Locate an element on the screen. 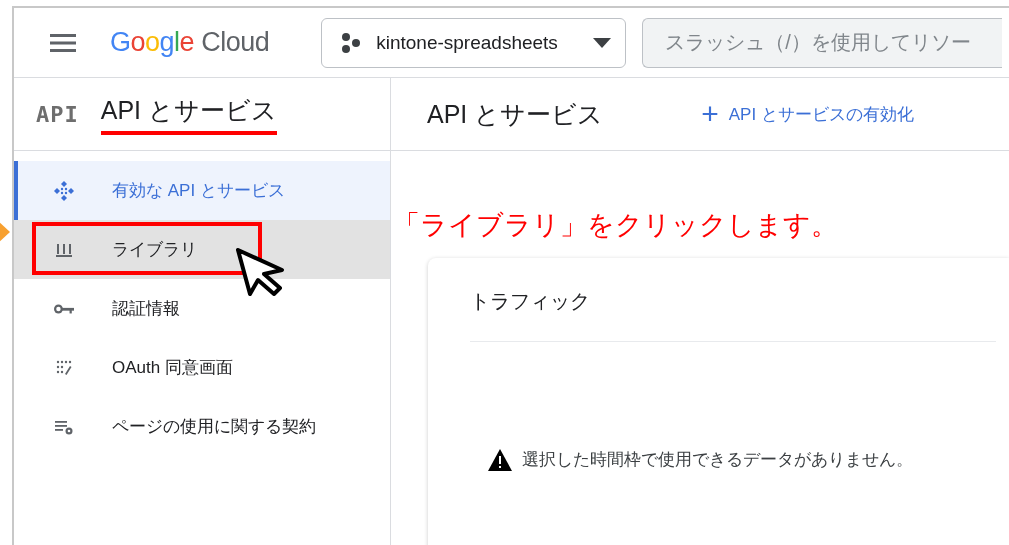  project-selector: kintone-spreadsheets is located at coordinates (474, 42).